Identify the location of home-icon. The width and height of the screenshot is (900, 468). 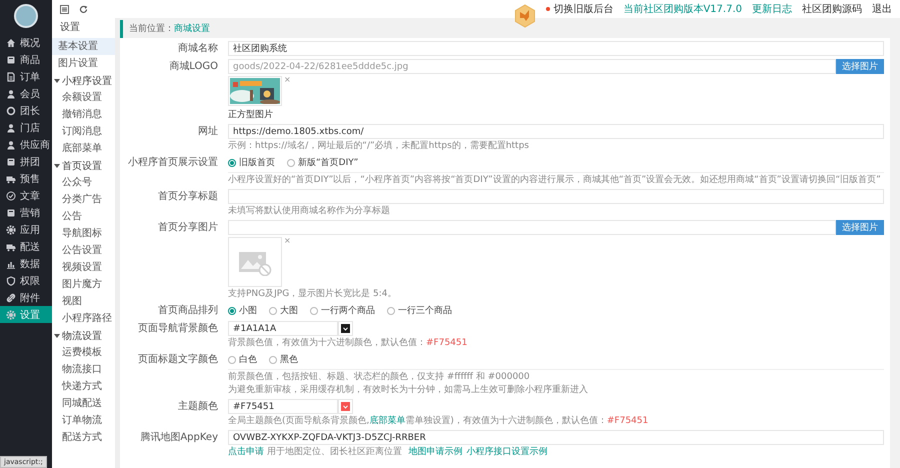
(11, 43).